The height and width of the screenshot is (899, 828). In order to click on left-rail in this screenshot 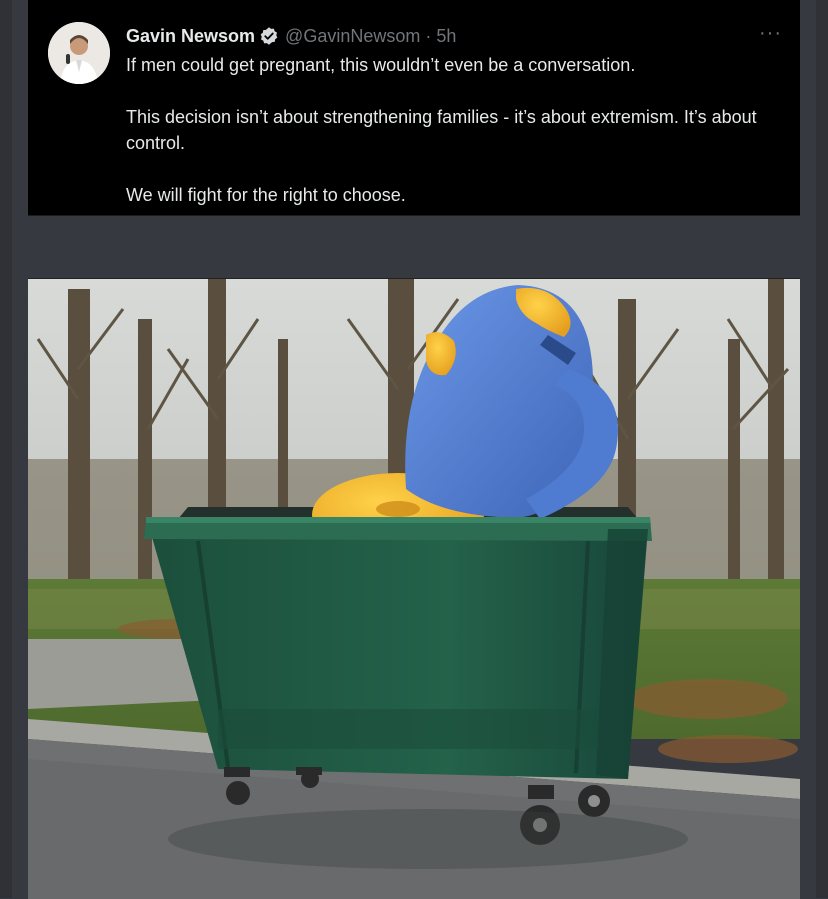, I will do `click(6, 449)`.